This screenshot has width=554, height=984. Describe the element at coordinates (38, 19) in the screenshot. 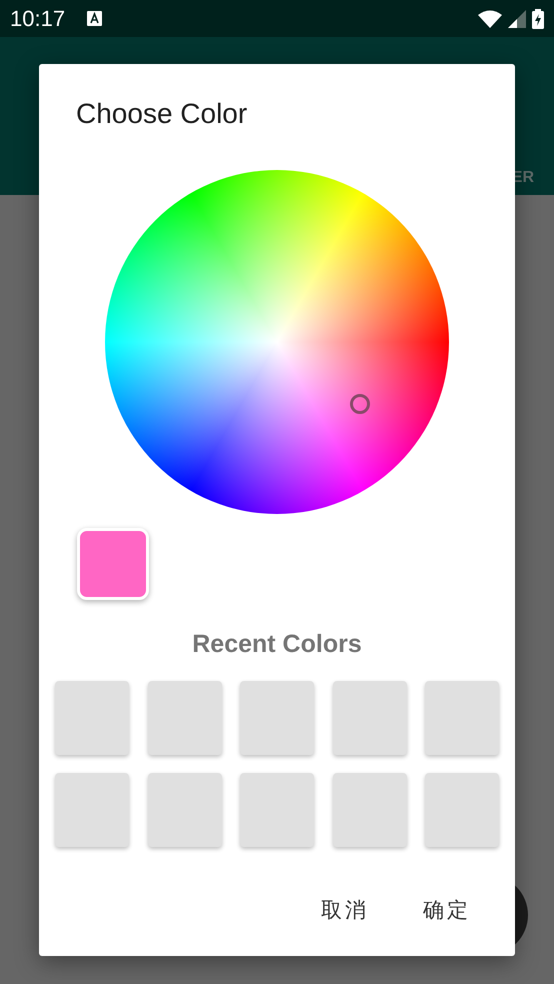

I see `status-time: 10:17` at that location.